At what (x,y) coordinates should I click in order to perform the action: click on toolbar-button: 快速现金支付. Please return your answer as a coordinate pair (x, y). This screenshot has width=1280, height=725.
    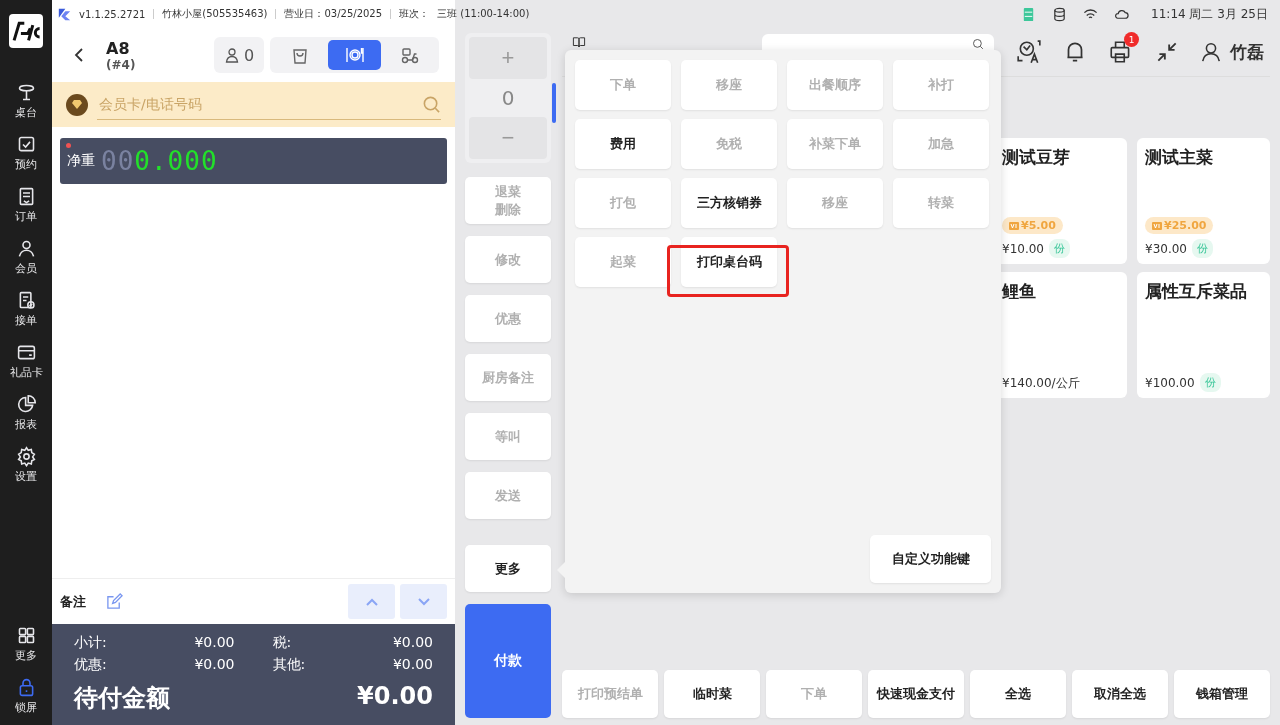
    Looking at the image, I should click on (916, 694).